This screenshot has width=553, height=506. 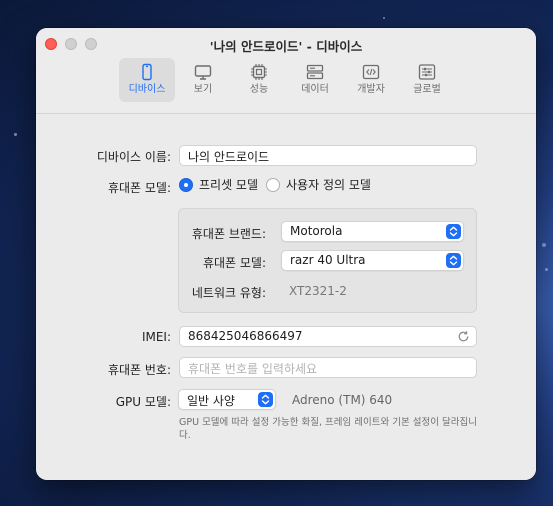 What do you see at coordinates (328, 336) in the screenshot?
I see `imei-field: 868425046866497` at bounding box center [328, 336].